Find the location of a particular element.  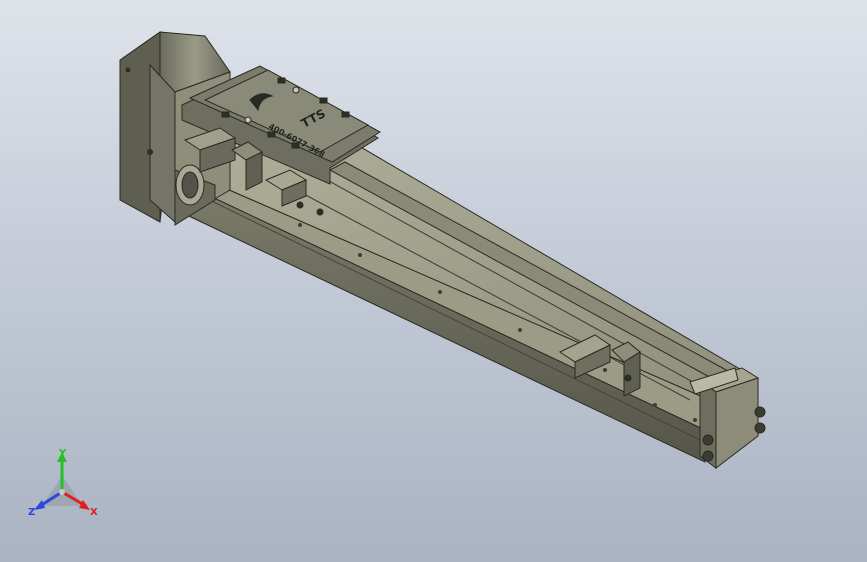

end-cap-side is located at coordinates (737, 423).